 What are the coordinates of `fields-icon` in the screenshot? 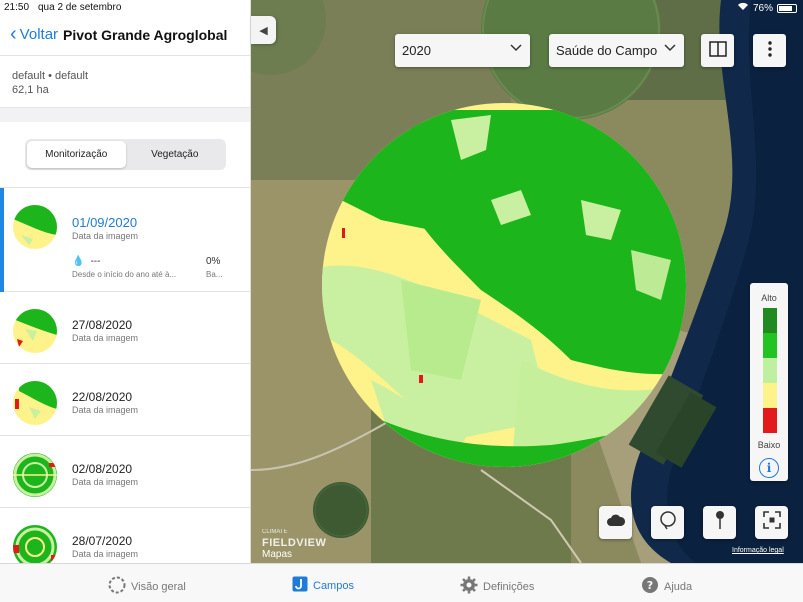 It's located at (300, 585).